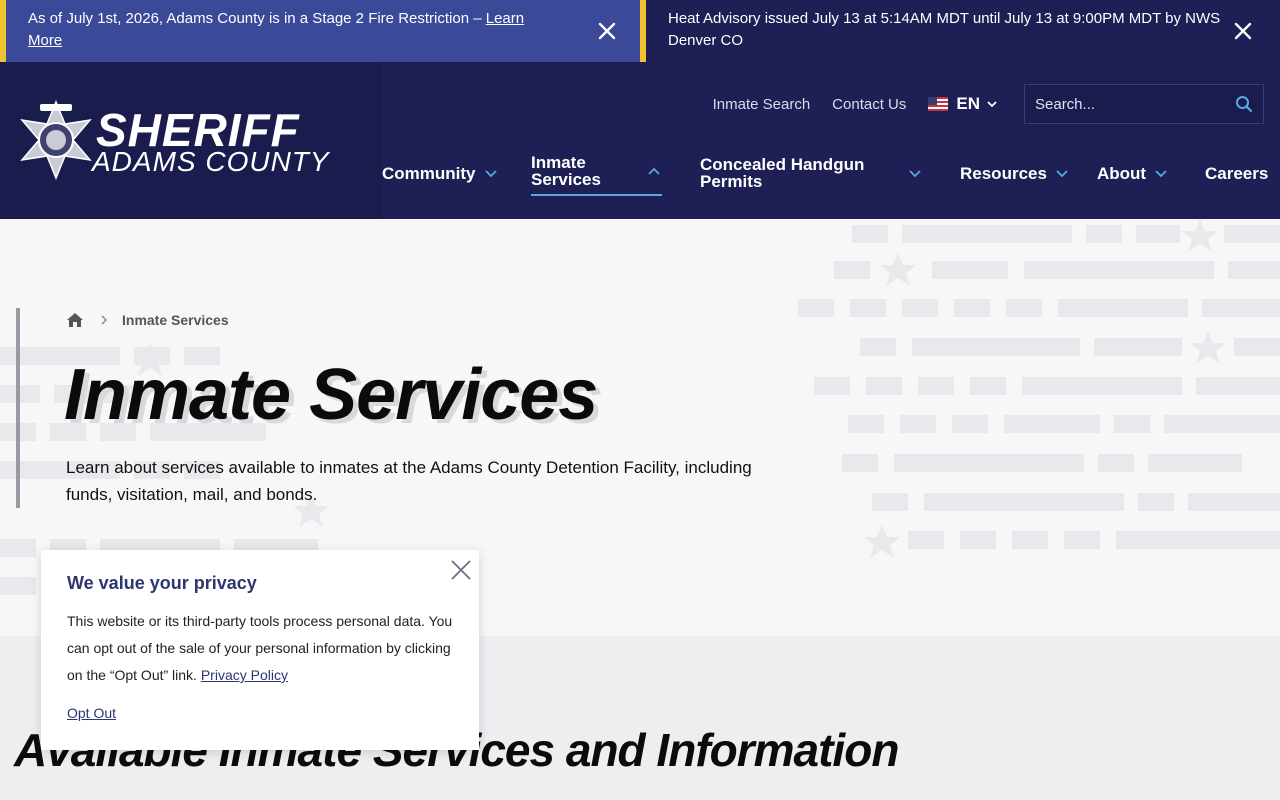  I want to click on nav-item-community: Community, so click(440, 173).